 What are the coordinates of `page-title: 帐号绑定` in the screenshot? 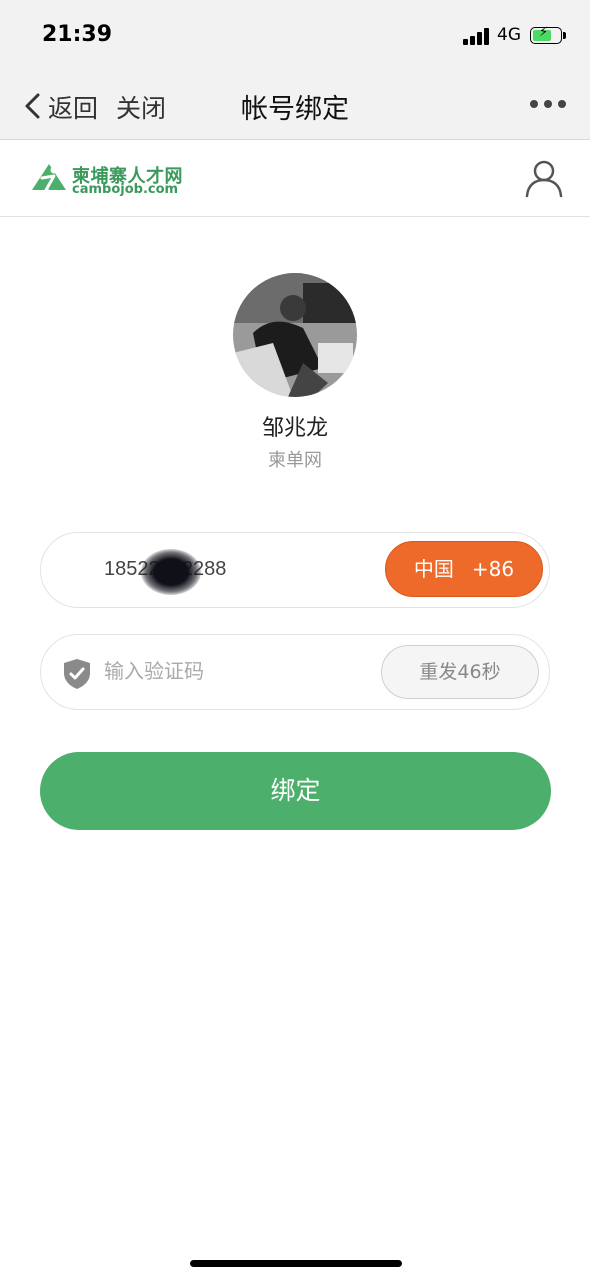 It's located at (295, 109).